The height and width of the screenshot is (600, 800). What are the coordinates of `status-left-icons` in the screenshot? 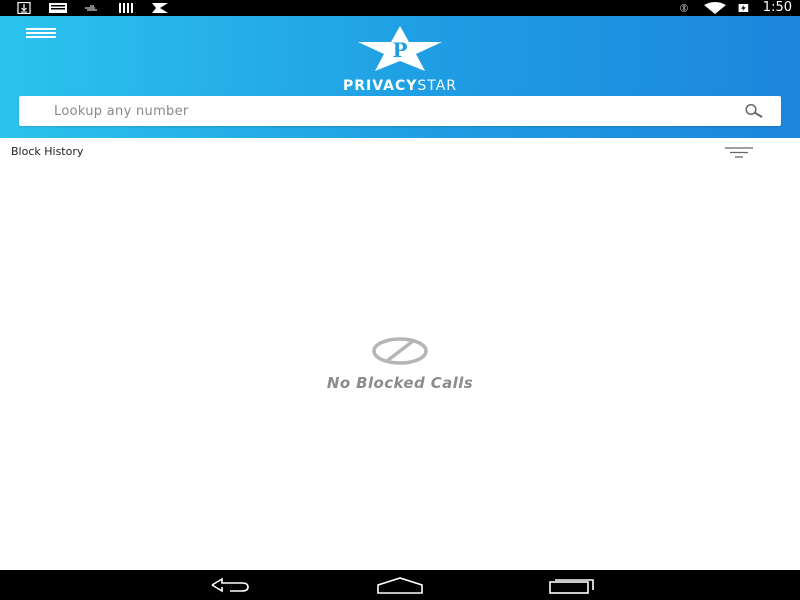 It's located at (92, 8).